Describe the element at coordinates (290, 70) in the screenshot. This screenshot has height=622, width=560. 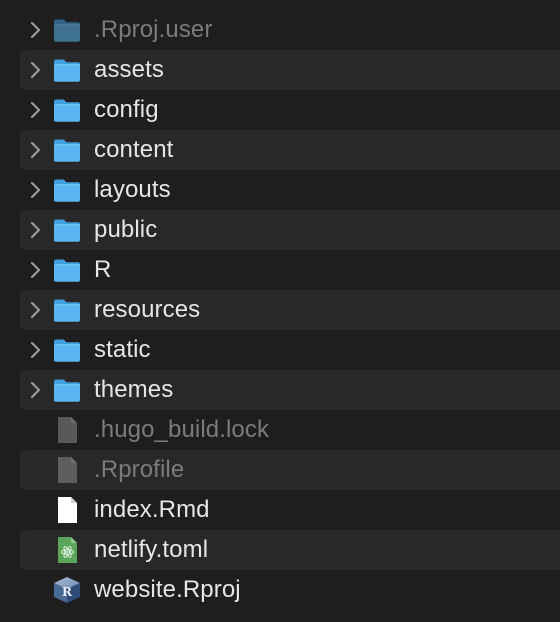
I see `folder-row: assets` at that location.